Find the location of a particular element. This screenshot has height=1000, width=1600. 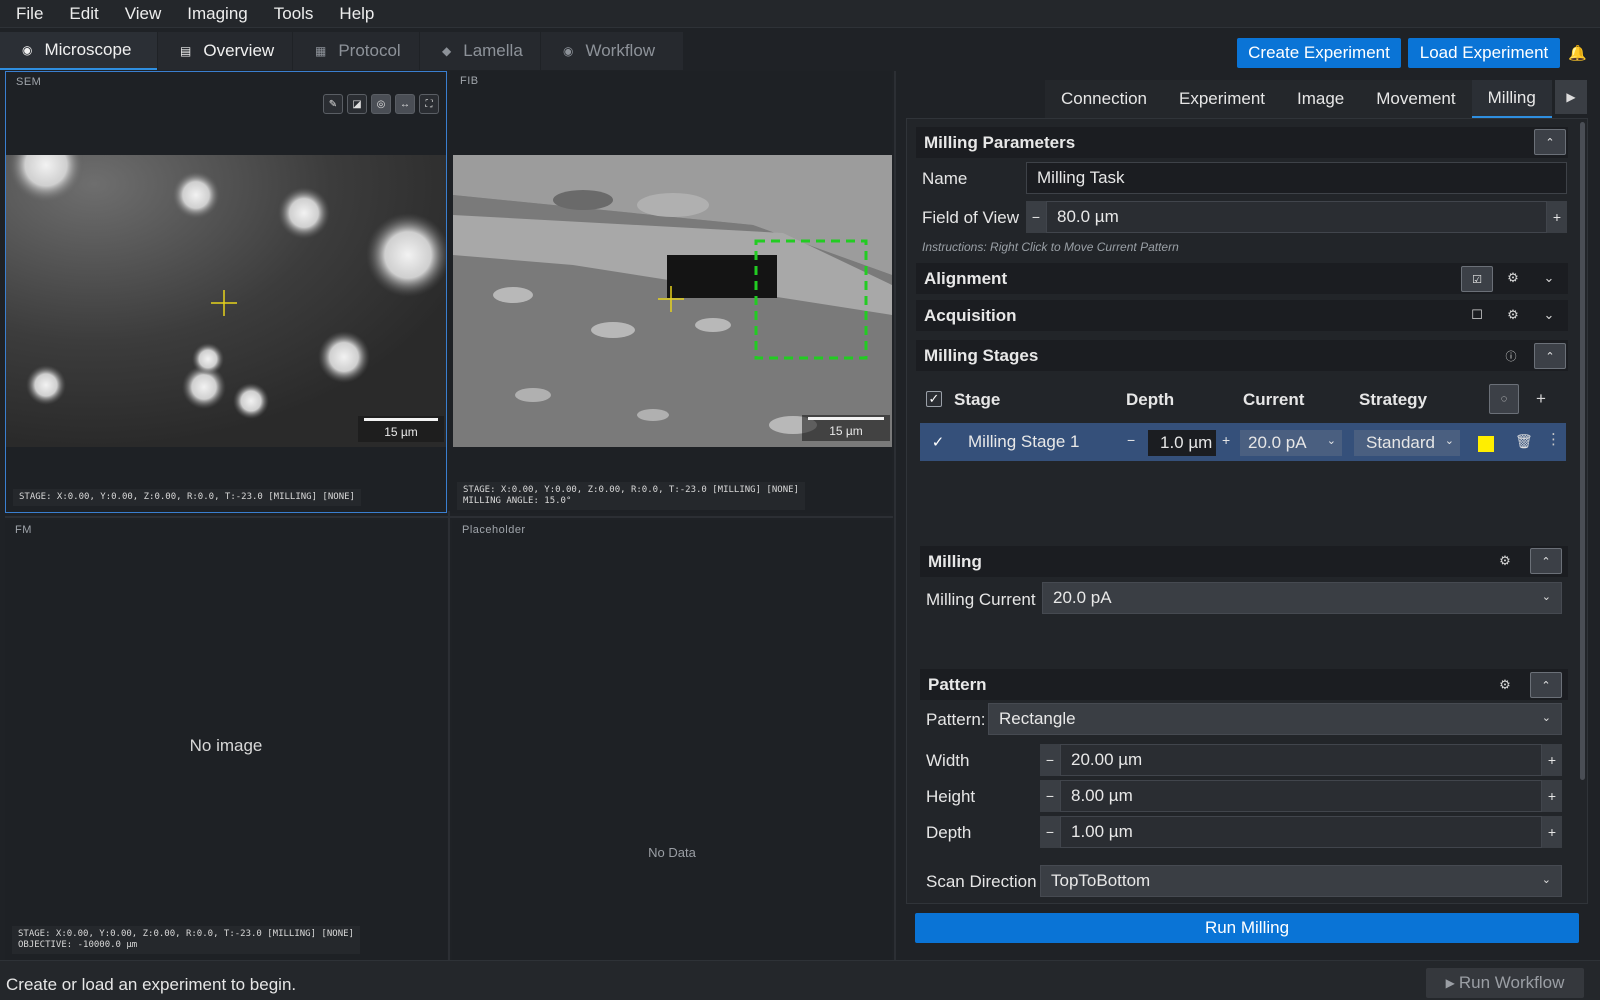

microscope-icon: ◉ is located at coordinates (27, 50).